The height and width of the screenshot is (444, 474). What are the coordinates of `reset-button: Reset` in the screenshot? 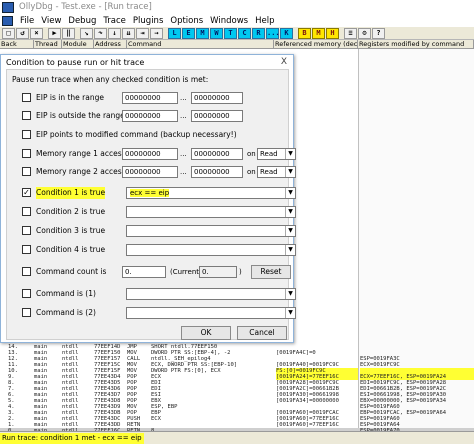 It's located at (271, 272).